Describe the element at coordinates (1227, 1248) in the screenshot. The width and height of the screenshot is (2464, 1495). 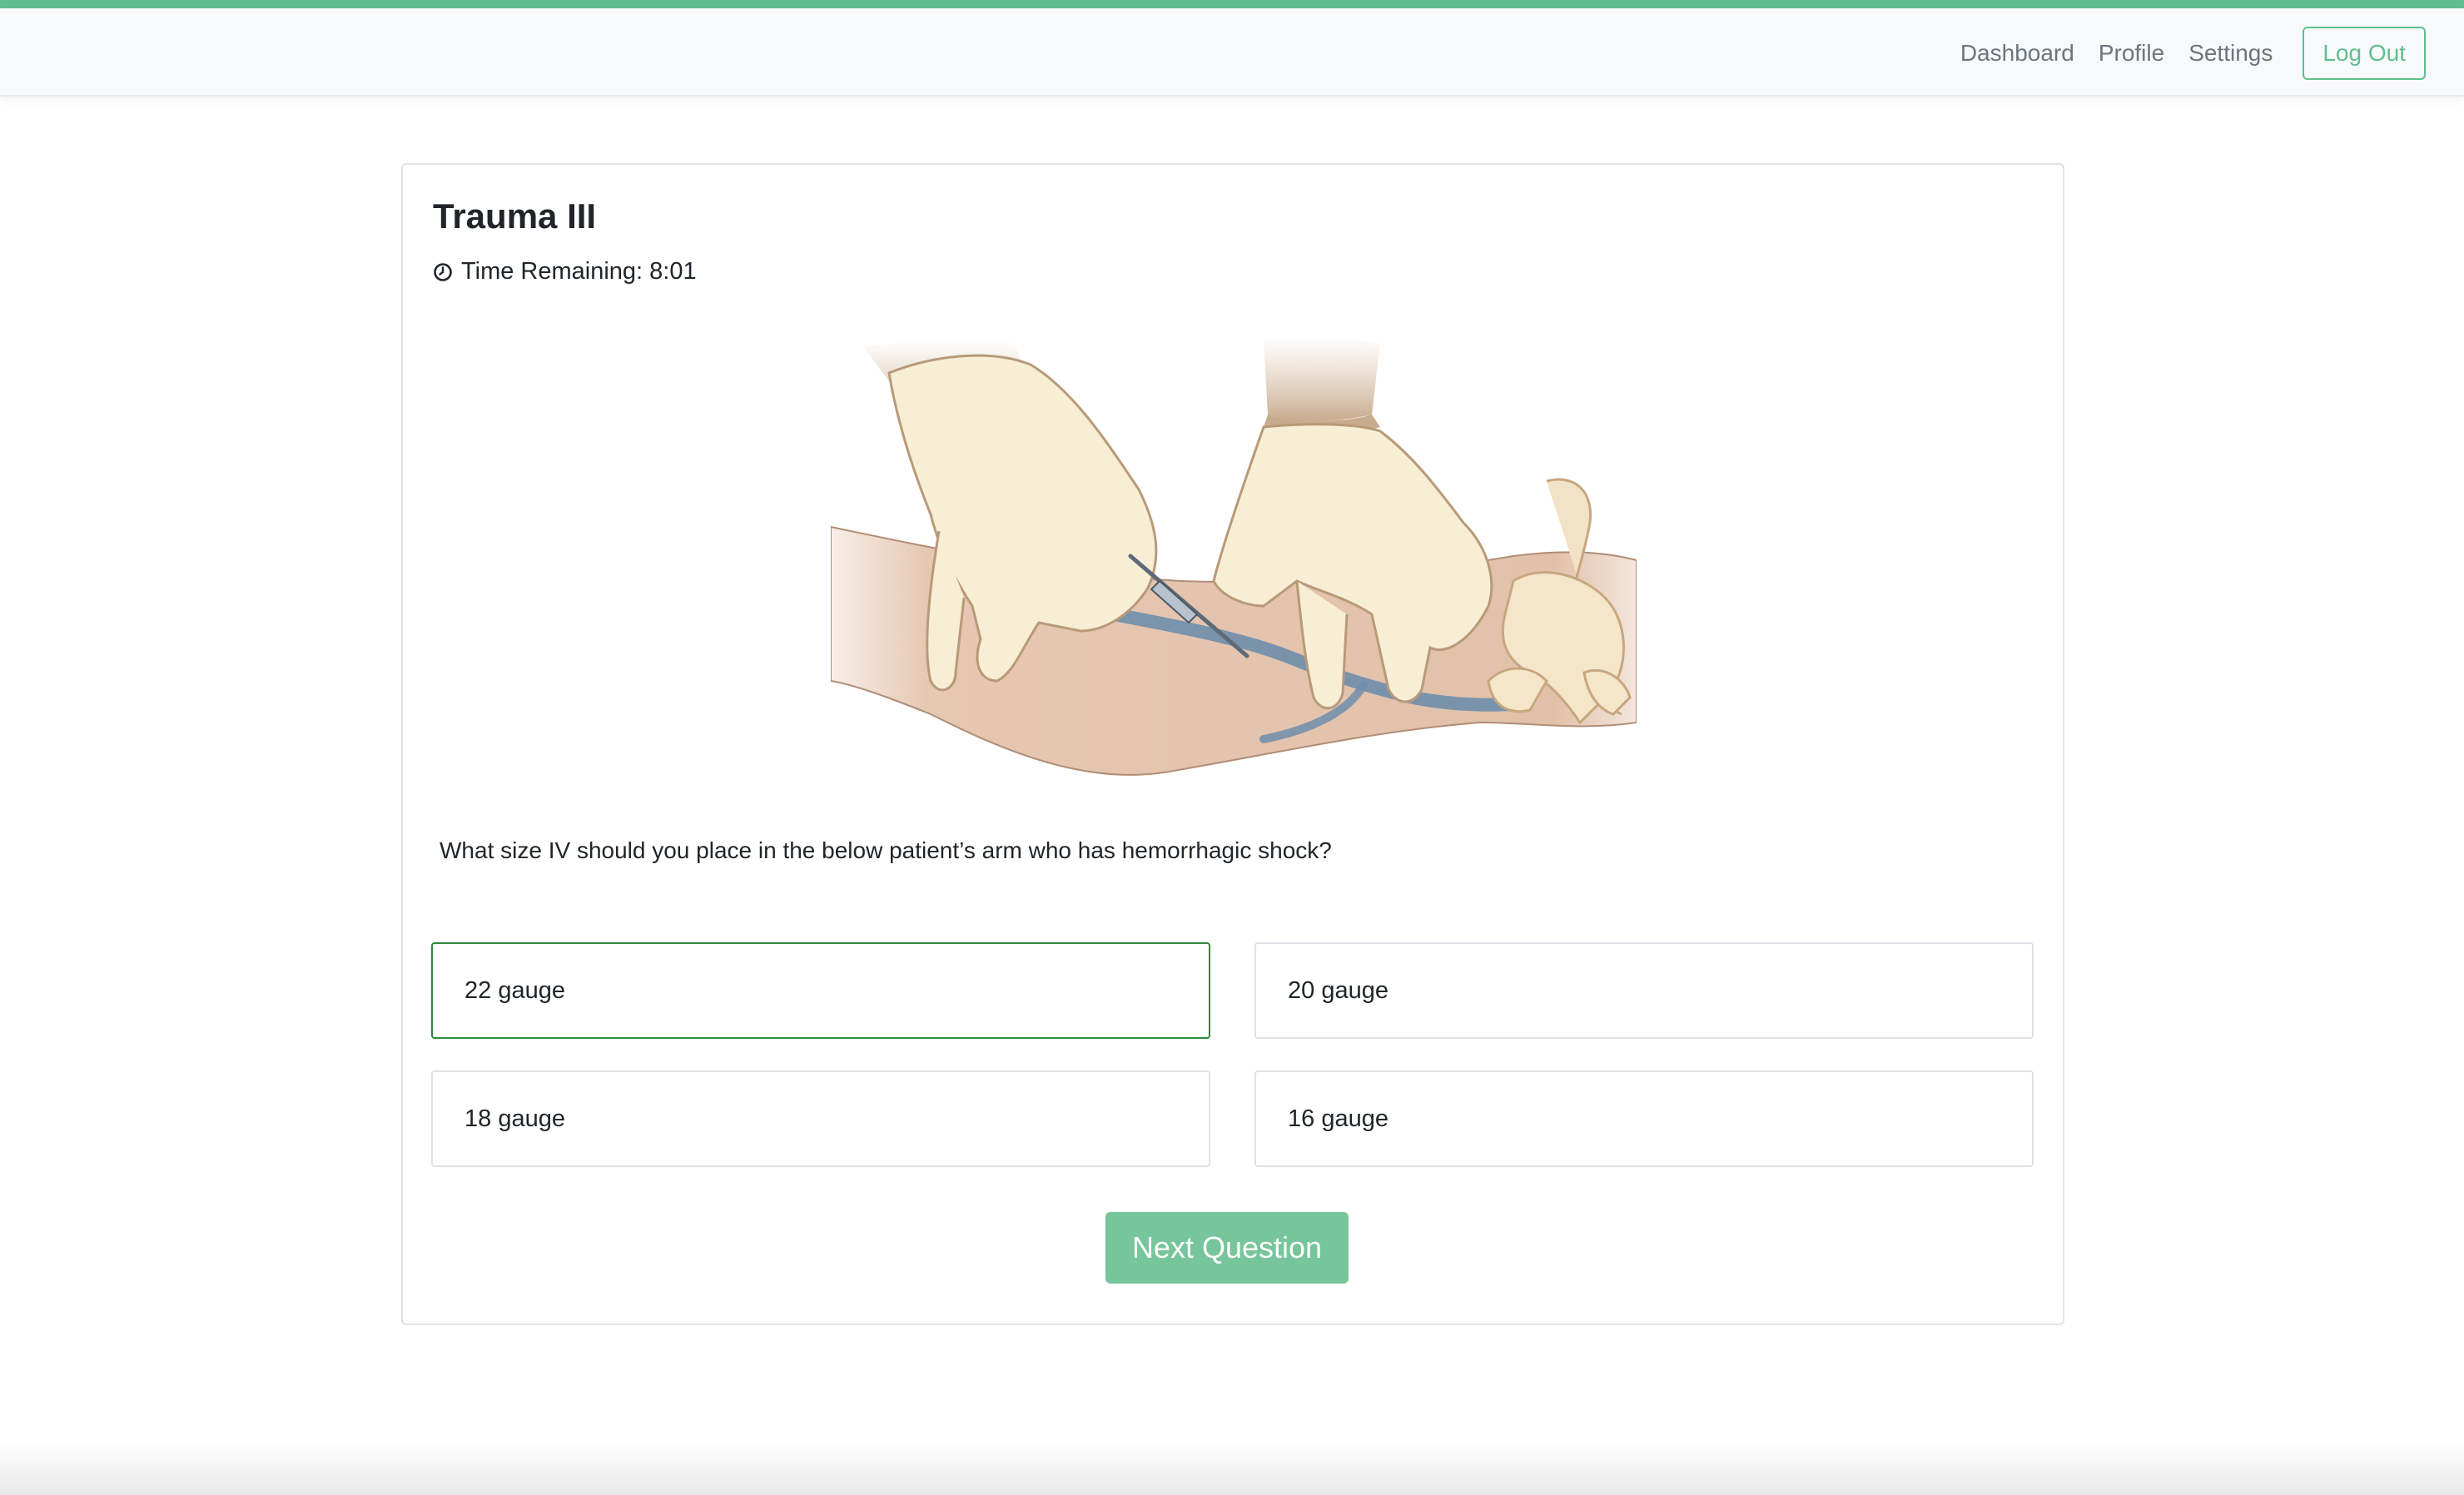
I see `next-question-button: Next Question` at that location.